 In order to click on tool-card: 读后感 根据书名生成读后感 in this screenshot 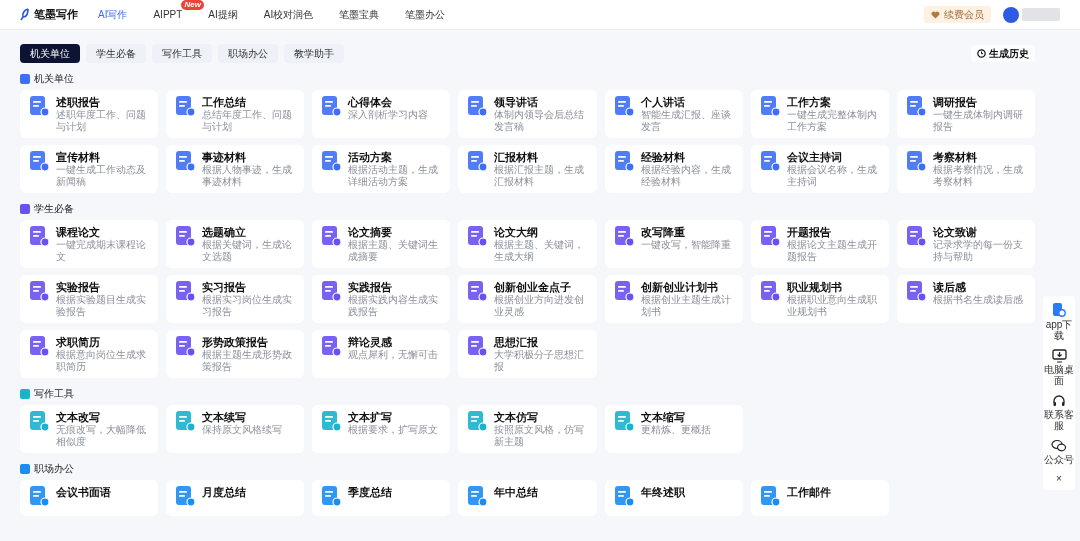, I will do `click(965, 299)`.